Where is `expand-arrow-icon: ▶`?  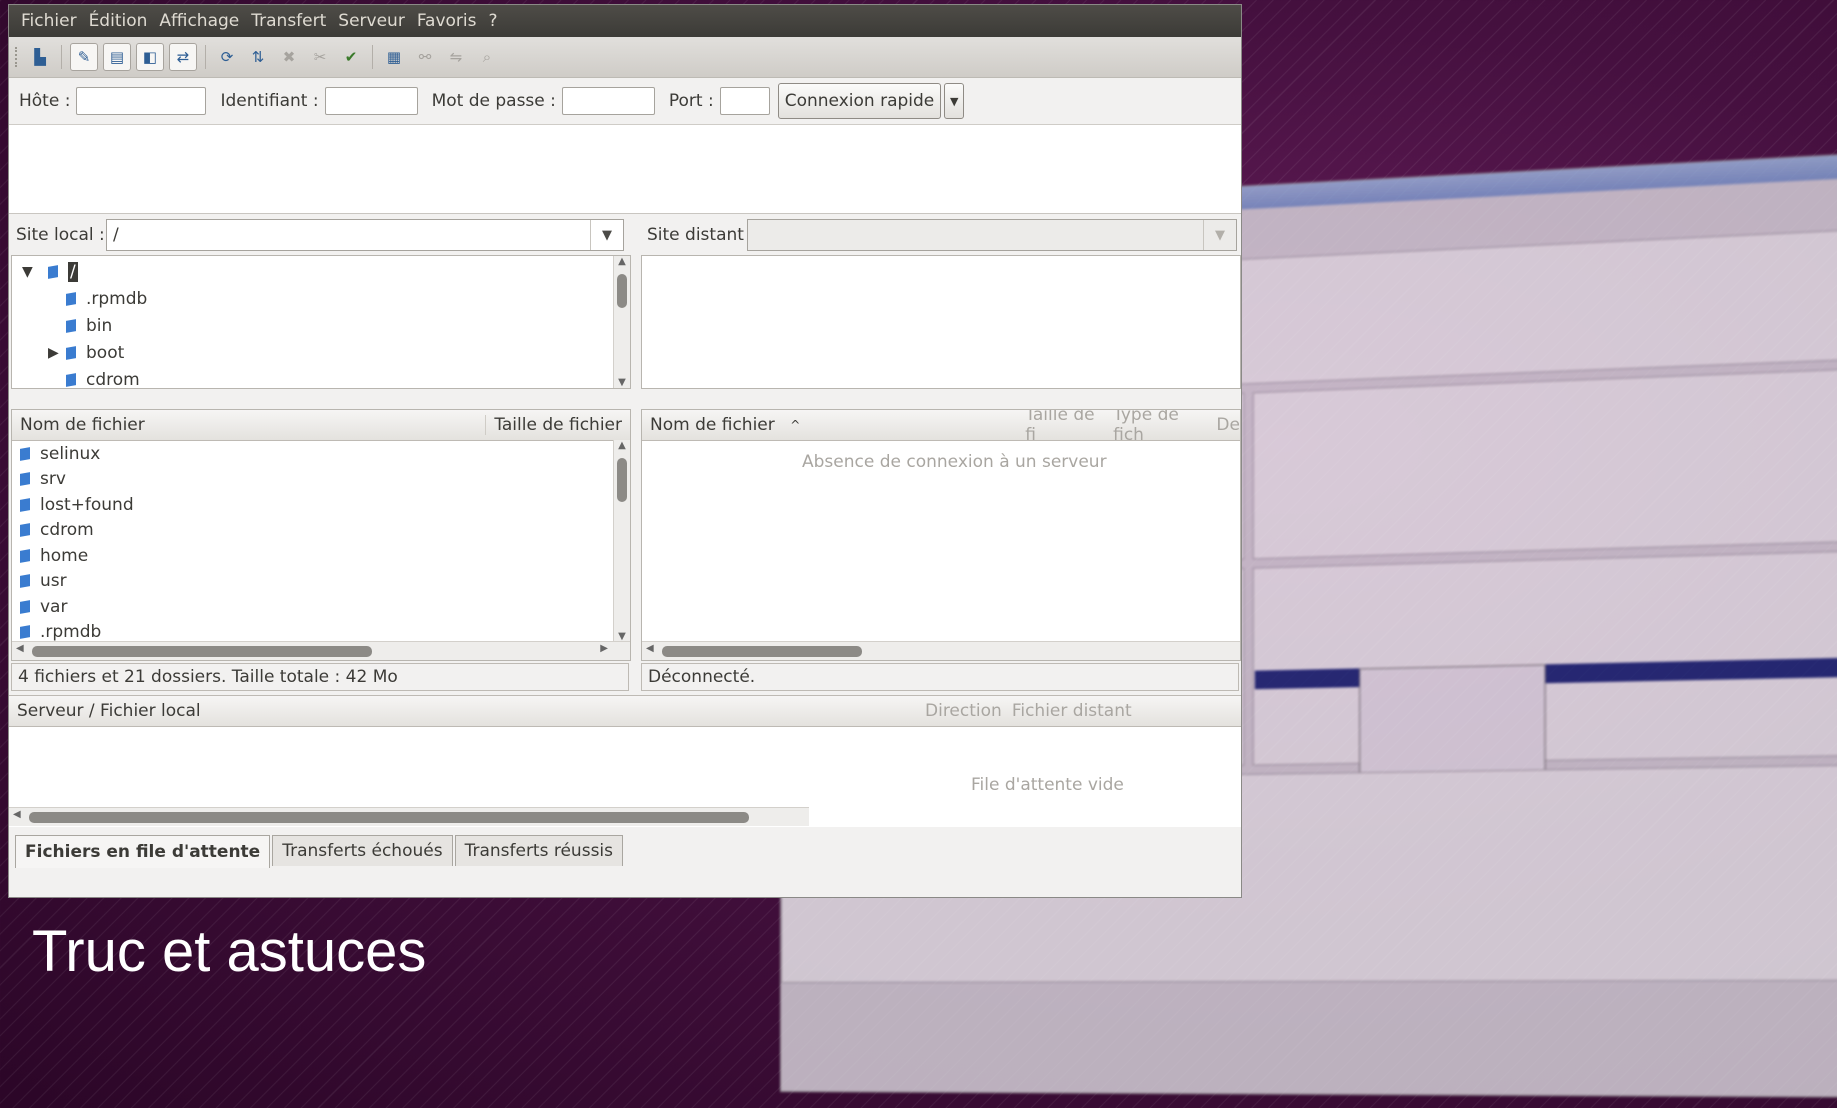 expand-arrow-icon: ▶ is located at coordinates (57, 353).